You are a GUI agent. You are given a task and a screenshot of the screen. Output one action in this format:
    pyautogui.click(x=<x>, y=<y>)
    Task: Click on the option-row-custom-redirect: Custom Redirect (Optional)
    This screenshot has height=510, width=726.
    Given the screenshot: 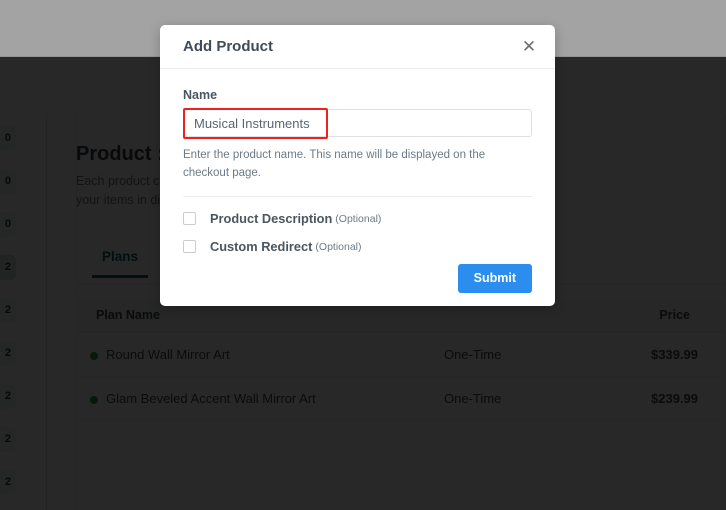 What is the action you would take?
    pyautogui.click(x=357, y=246)
    